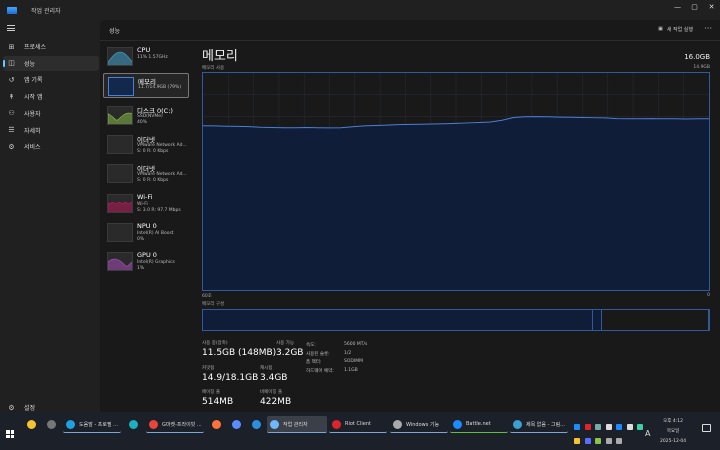 This screenshot has height=450, width=720. Describe the element at coordinates (146, 115) in the screenshot. I see `perf-item: 디스크 0(C:) SSD(NVMe) 40%` at that location.